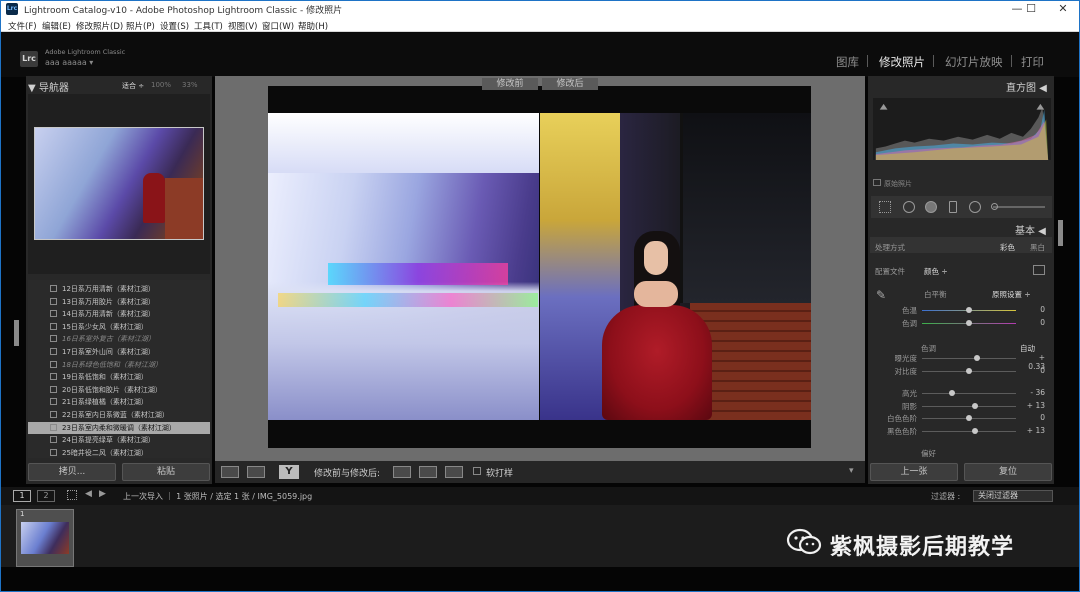 The height and width of the screenshot is (592, 1080). Describe the element at coordinates (1007, 247) in the screenshot. I see `treatment-color: 彩色` at that location.